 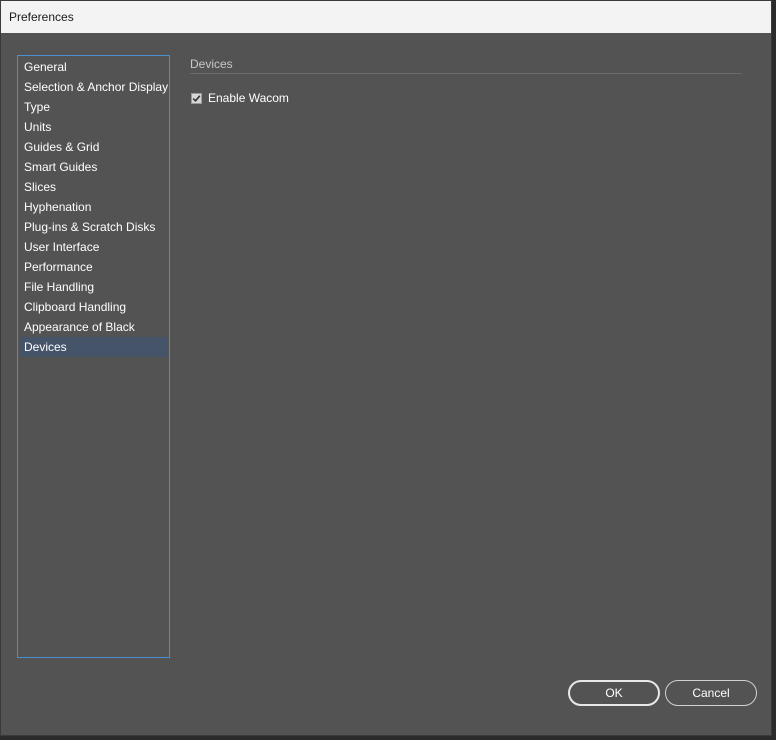 I want to click on cancel-button: Cancel, so click(x=711, y=693).